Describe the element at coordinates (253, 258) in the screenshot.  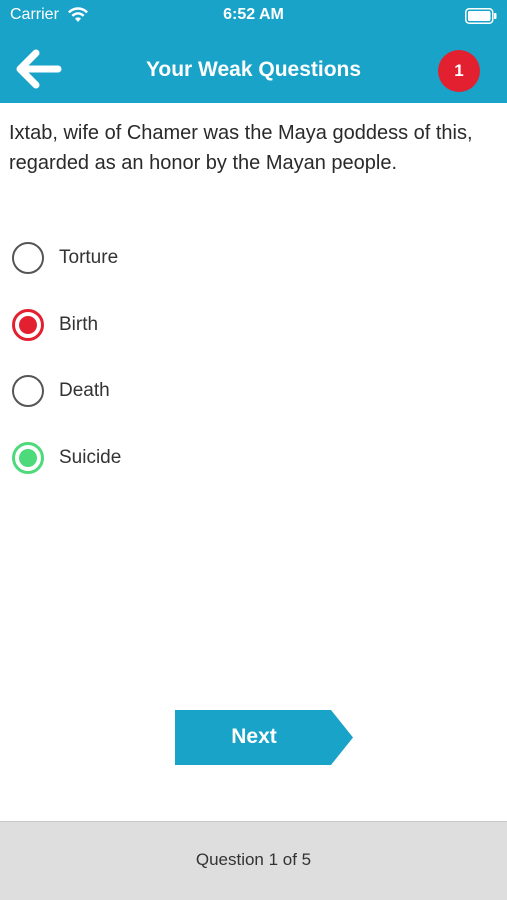
I see `option-torture: Torture` at that location.